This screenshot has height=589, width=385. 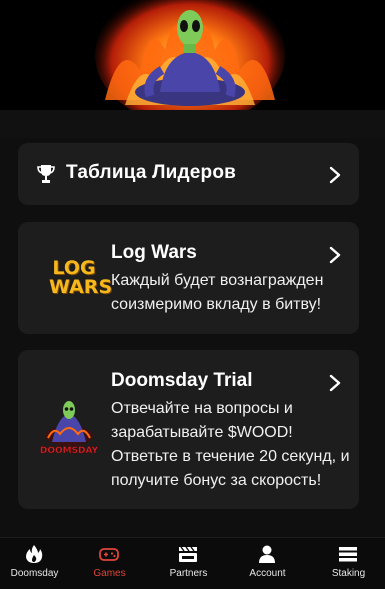 I want to click on leaderboard-title: Таблица Лидеров, so click(x=151, y=172).